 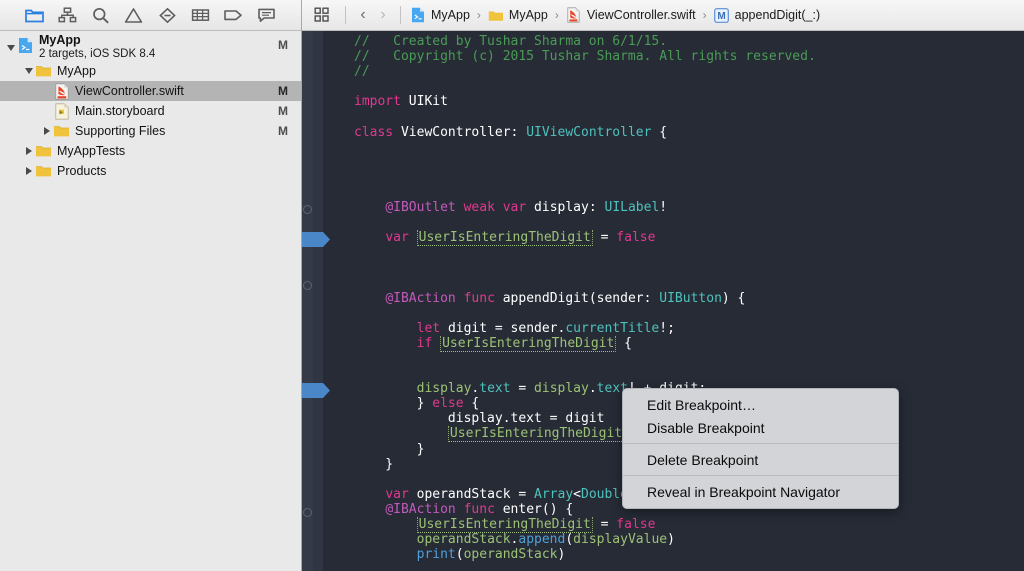 I want to click on context-menu-group-1: Edit Breakpoint… Disable Breakpoint, so click(x=760, y=416).